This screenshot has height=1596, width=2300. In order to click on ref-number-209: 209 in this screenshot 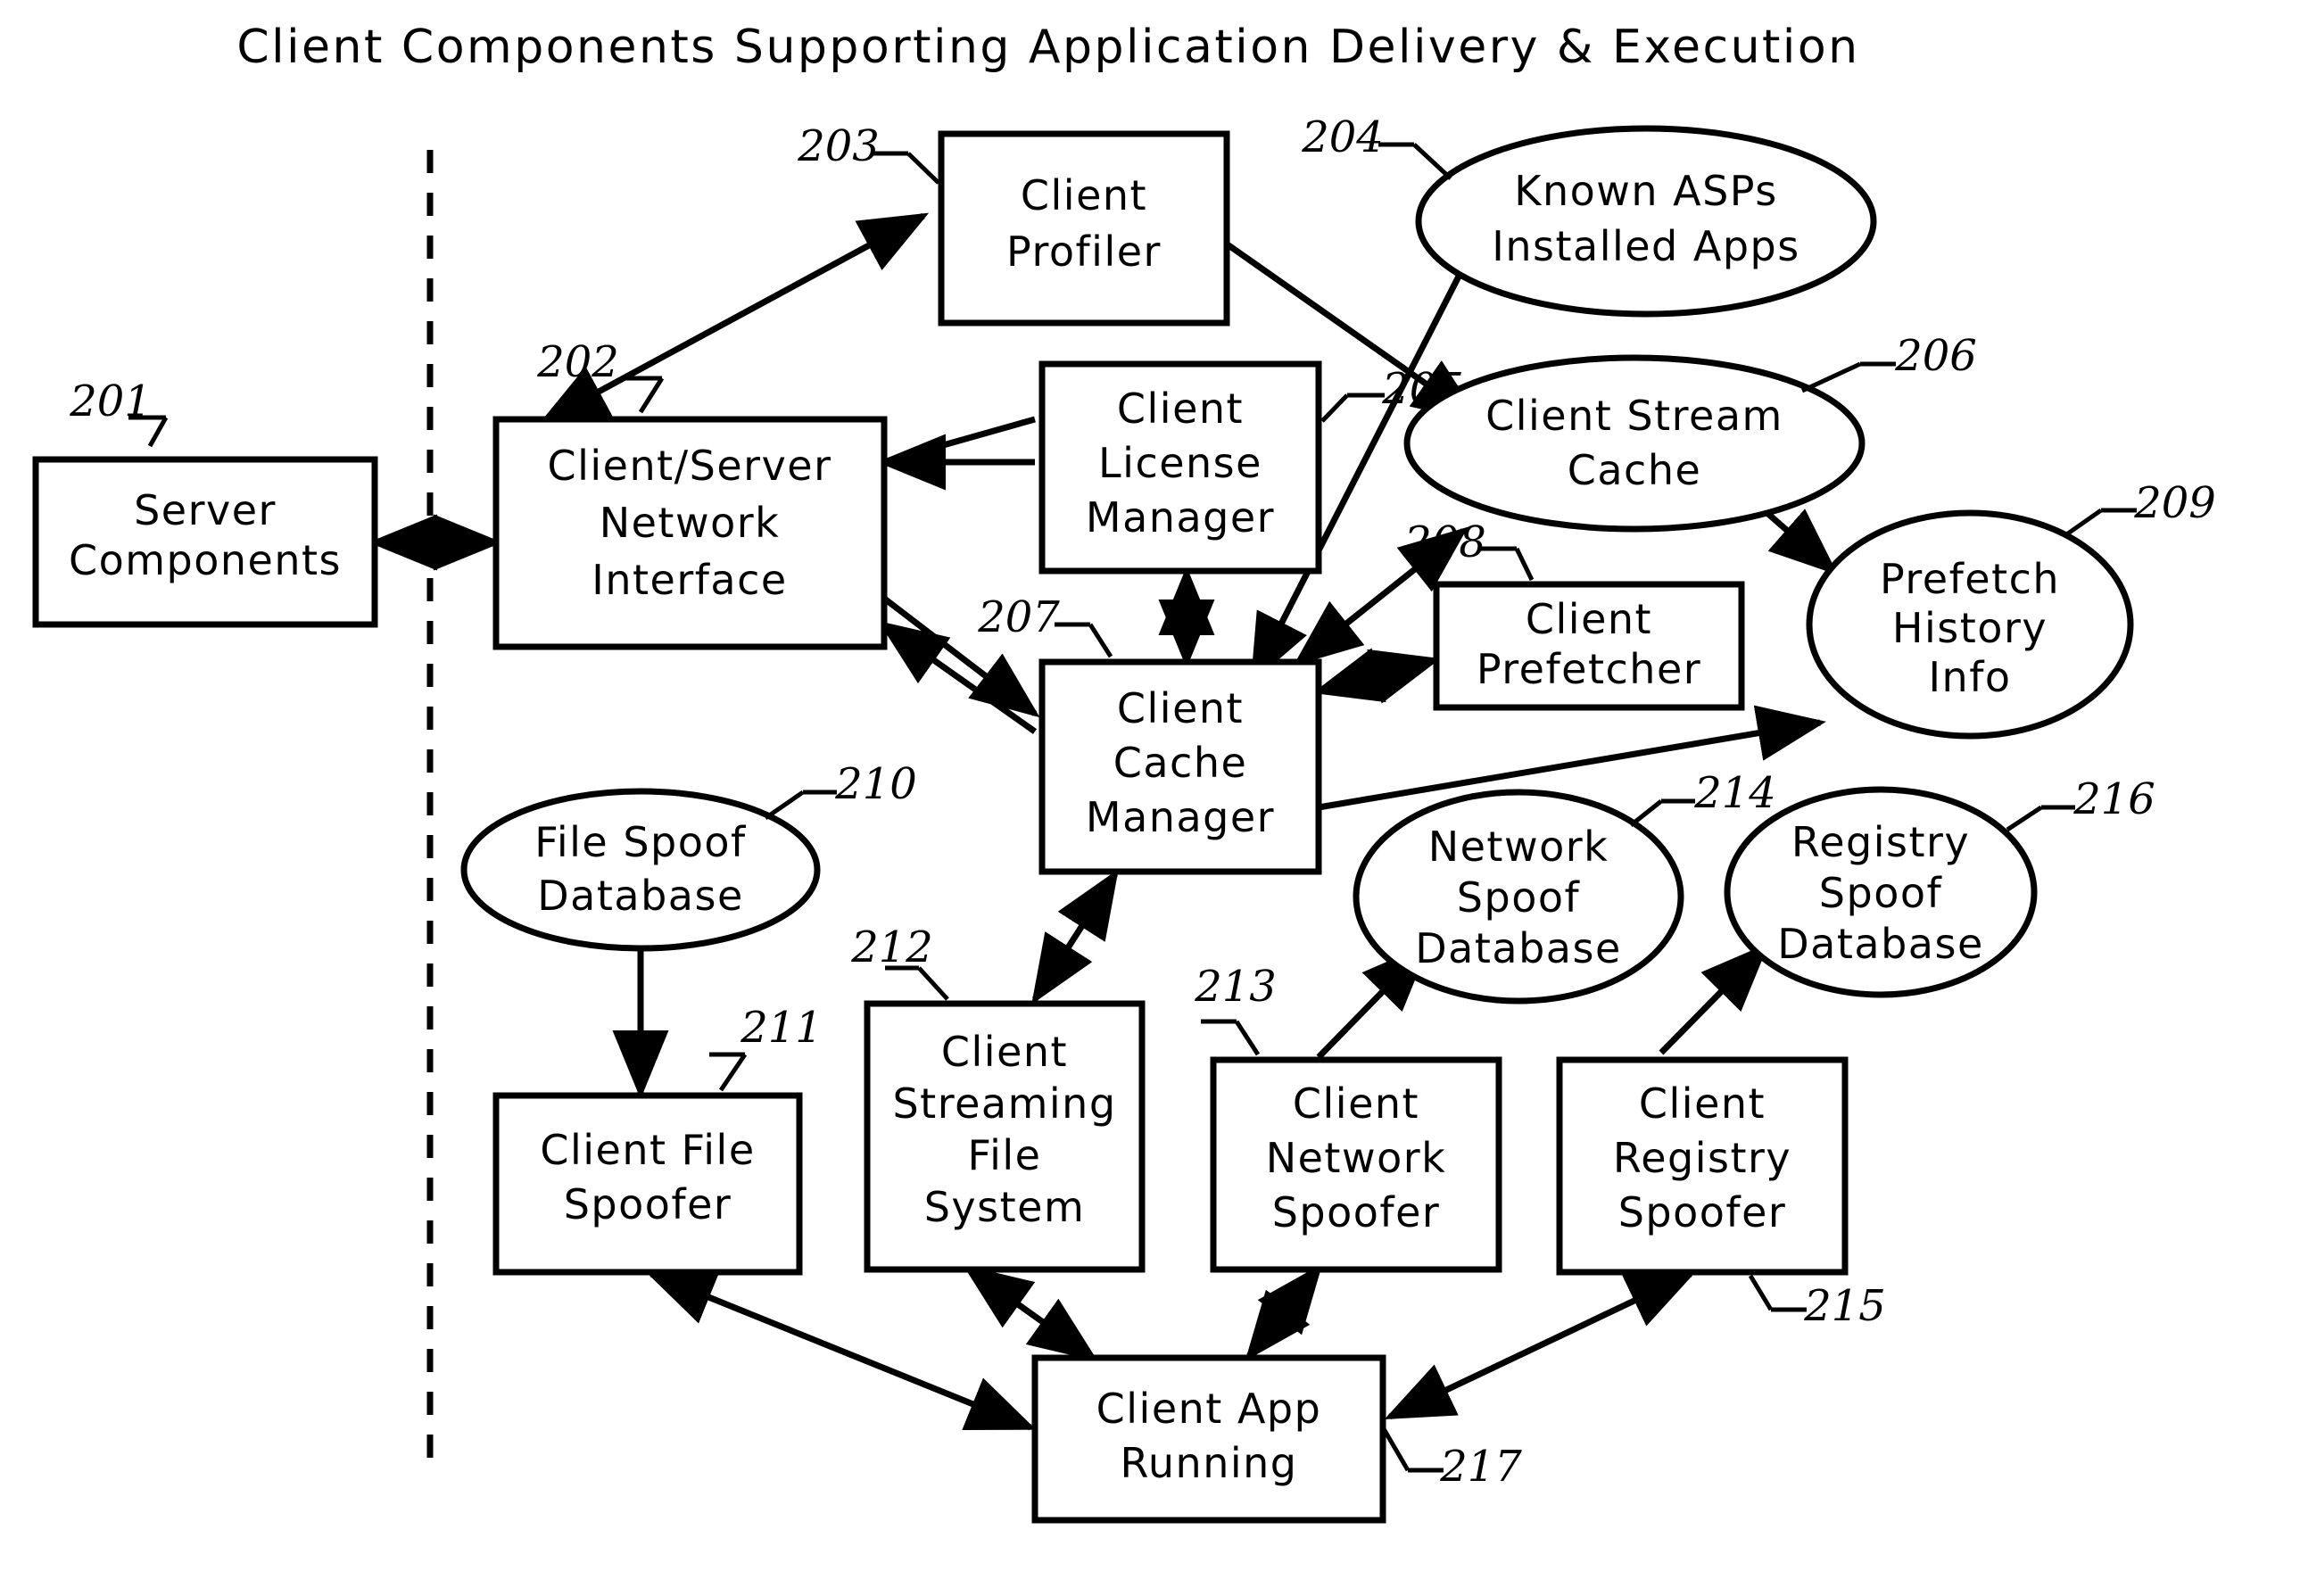, I will do `click(2174, 503)`.